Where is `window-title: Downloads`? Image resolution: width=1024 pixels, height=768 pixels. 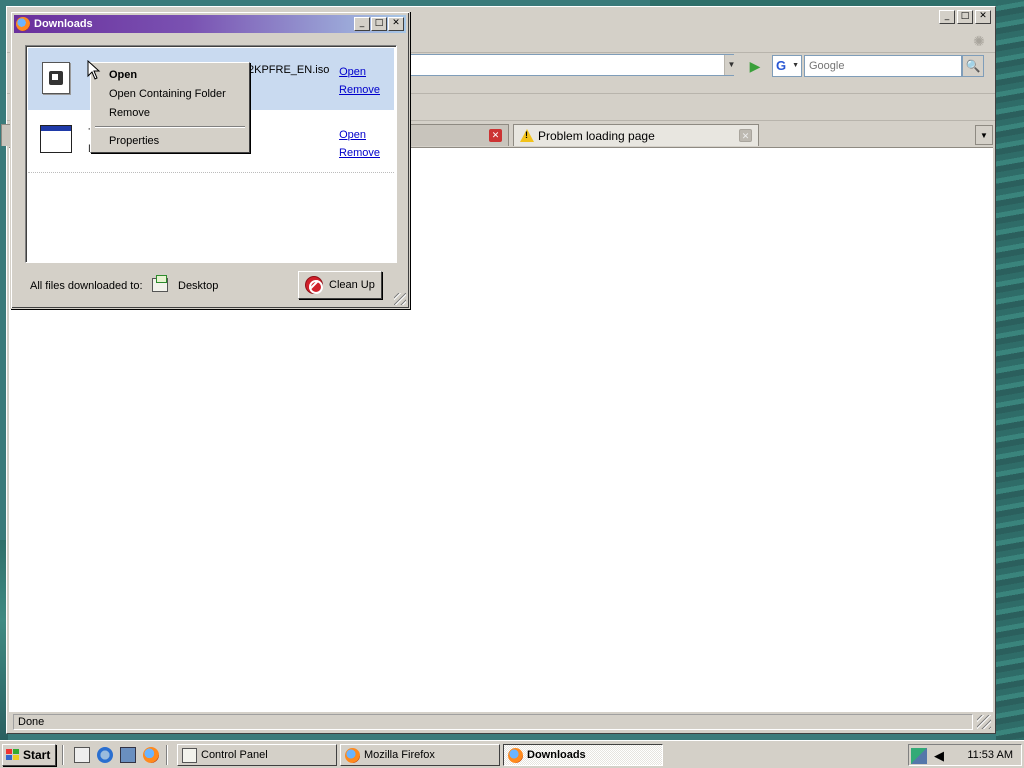
window-title: Downloads is located at coordinates (63, 24).